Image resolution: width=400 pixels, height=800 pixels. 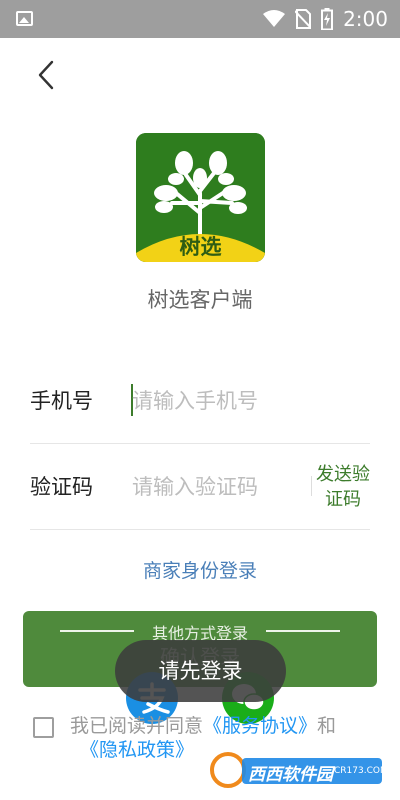 I want to click on merchant-login-link: 商家身份登录, so click(x=200, y=569).